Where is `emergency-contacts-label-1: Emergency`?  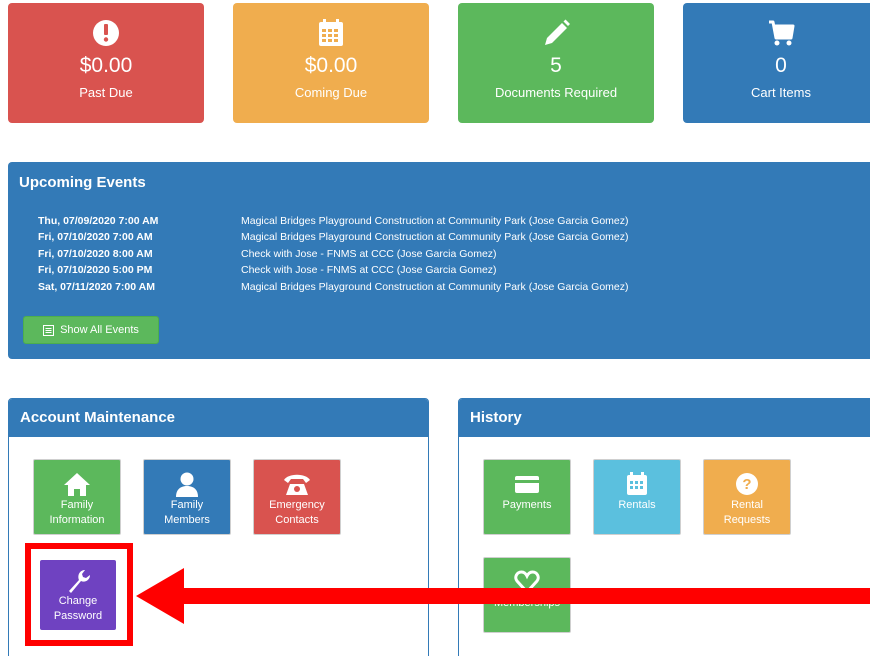 emergency-contacts-label-1: Emergency is located at coordinates (297, 505).